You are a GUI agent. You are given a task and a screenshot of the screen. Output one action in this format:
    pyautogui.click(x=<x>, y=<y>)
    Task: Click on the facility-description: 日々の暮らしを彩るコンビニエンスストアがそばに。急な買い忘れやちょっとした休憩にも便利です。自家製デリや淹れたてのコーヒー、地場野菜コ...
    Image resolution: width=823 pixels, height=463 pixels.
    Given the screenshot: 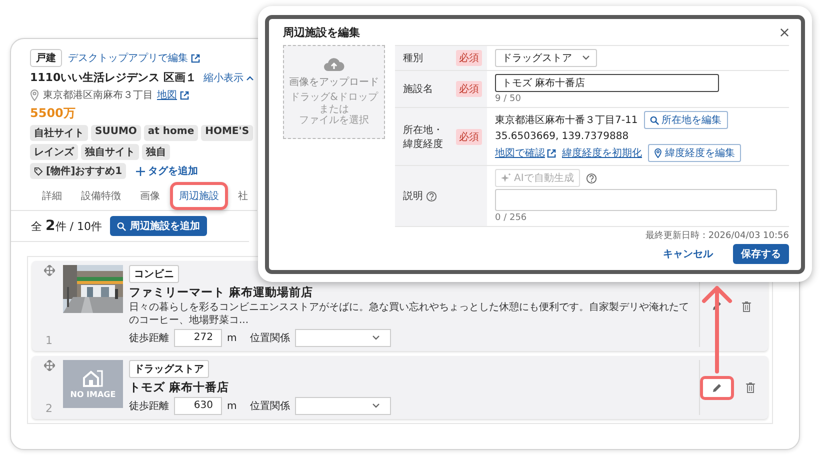 What is the action you would take?
    pyautogui.click(x=409, y=314)
    